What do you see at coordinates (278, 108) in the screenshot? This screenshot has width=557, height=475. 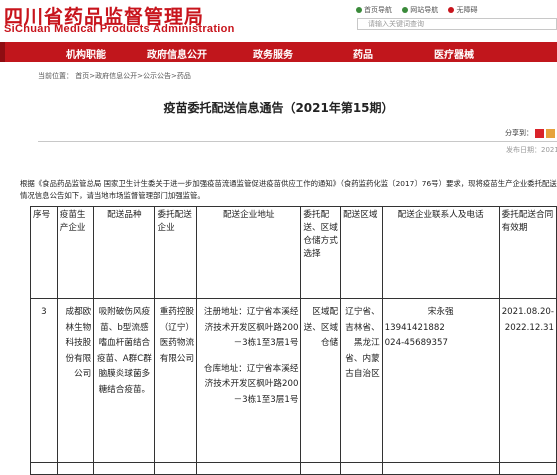 I see `page-title: 疫苗委托配送信息通告（2021年第15期）` at bounding box center [278, 108].